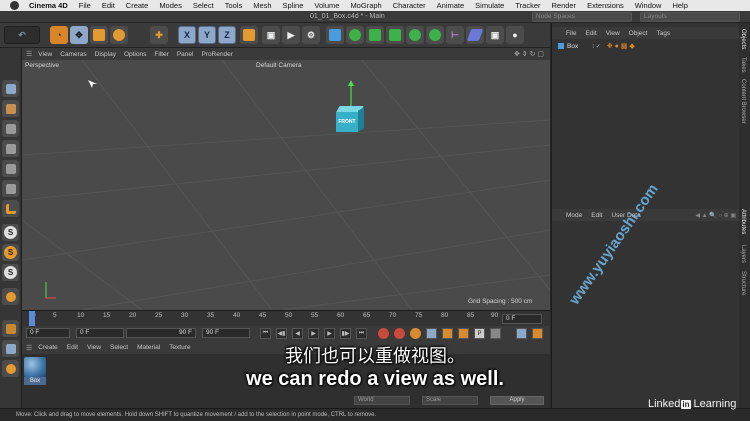  What do you see at coordinates (613, 33) in the screenshot?
I see `objects-menu-view: View` at bounding box center [613, 33].